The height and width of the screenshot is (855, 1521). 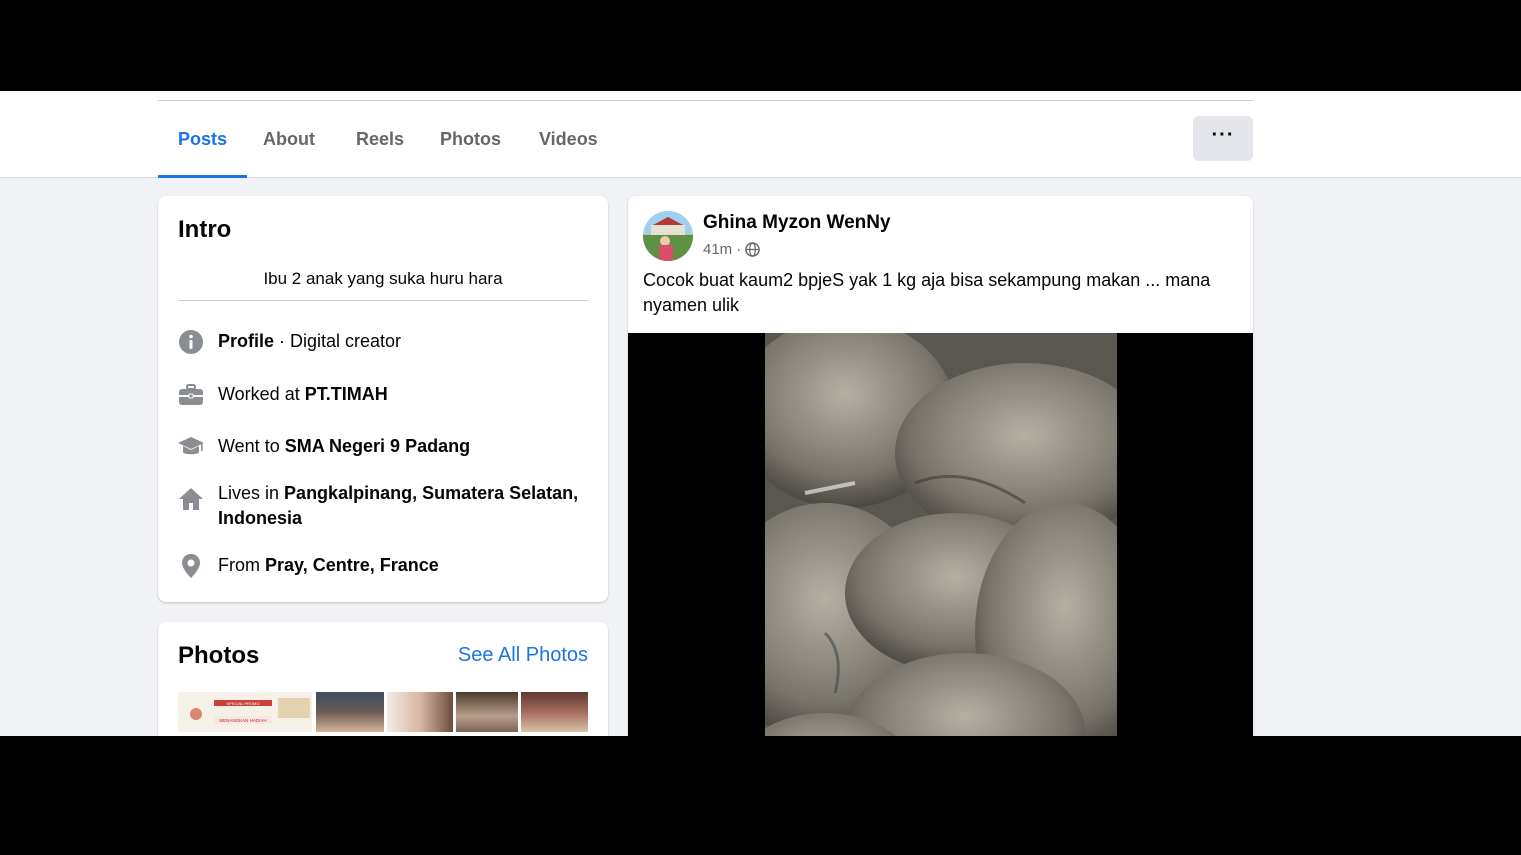 What do you see at coordinates (338, 341) in the screenshot?
I see `profile-category: · Digital creator` at bounding box center [338, 341].